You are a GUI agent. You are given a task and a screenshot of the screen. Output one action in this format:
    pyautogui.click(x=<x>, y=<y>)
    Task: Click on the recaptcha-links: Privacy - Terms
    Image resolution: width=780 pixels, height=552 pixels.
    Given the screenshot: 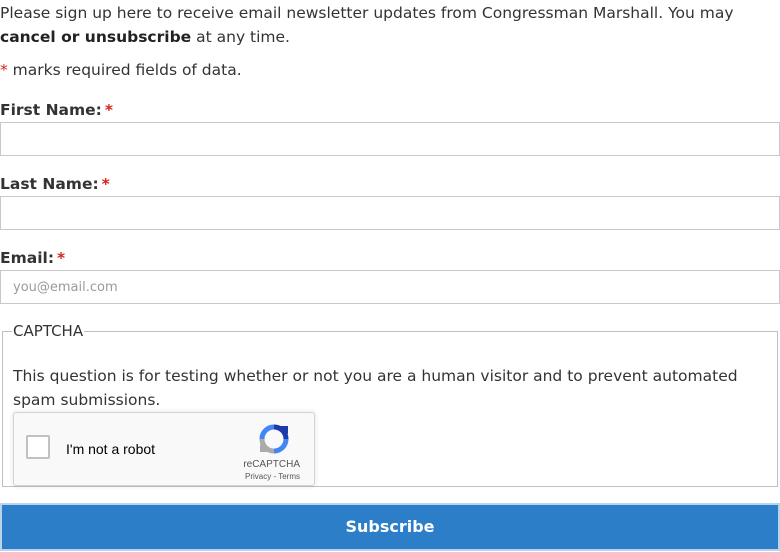 What is the action you would take?
    pyautogui.click(x=272, y=476)
    